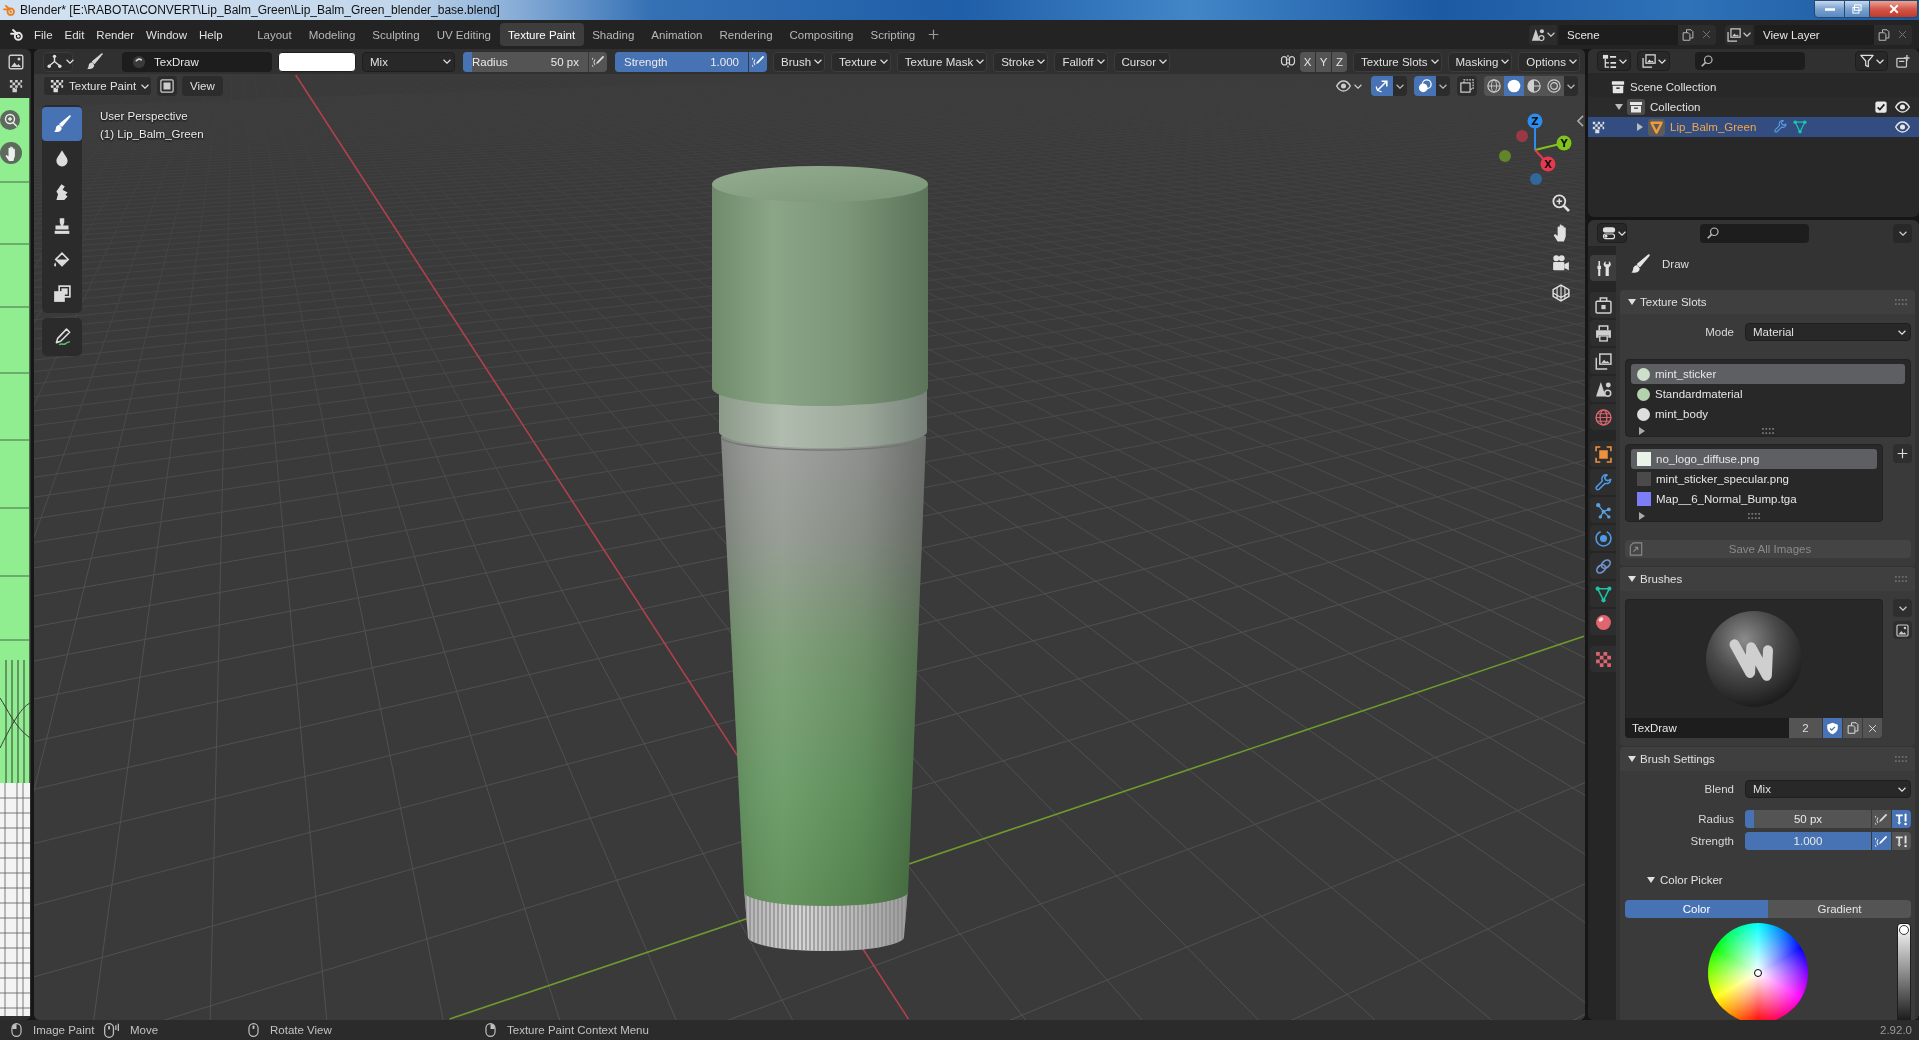  Describe the element at coordinates (115, 34) in the screenshot. I see `menu-item: Render` at that location.